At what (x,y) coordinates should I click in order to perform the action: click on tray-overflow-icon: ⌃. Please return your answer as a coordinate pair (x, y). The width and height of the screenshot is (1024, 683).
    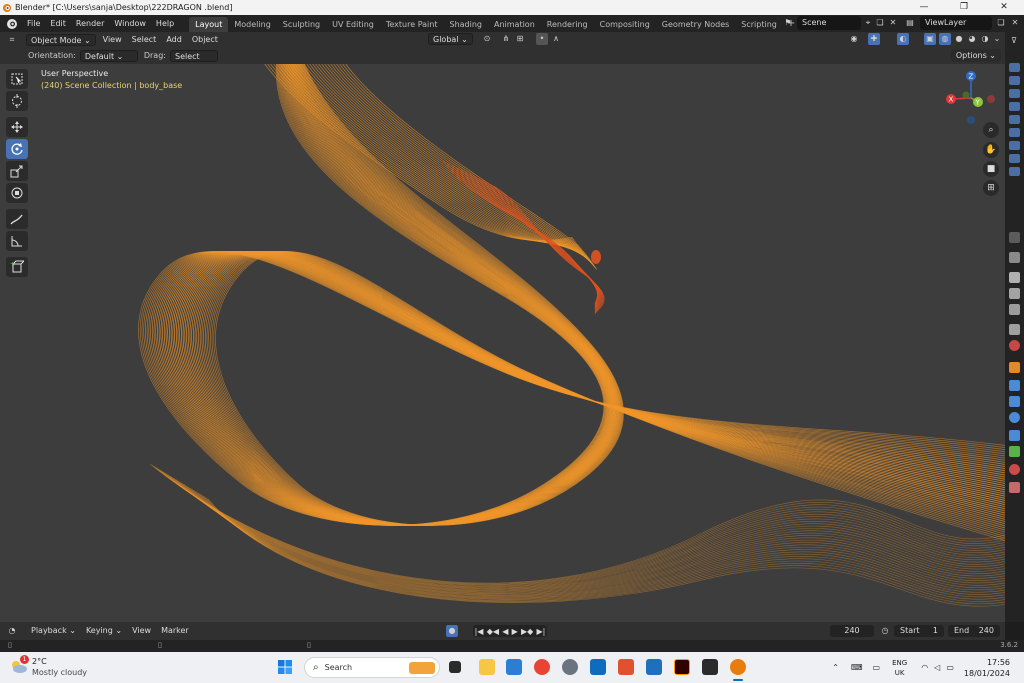
    Looking at the image, I should click on (835, 667).